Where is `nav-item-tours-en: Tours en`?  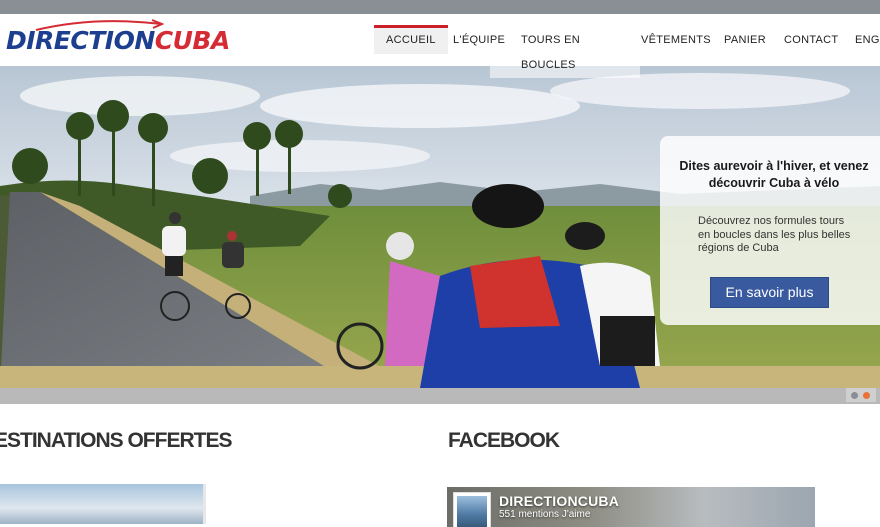
nav-item-tours-en: Tours en is located at coordinates (550, 40).